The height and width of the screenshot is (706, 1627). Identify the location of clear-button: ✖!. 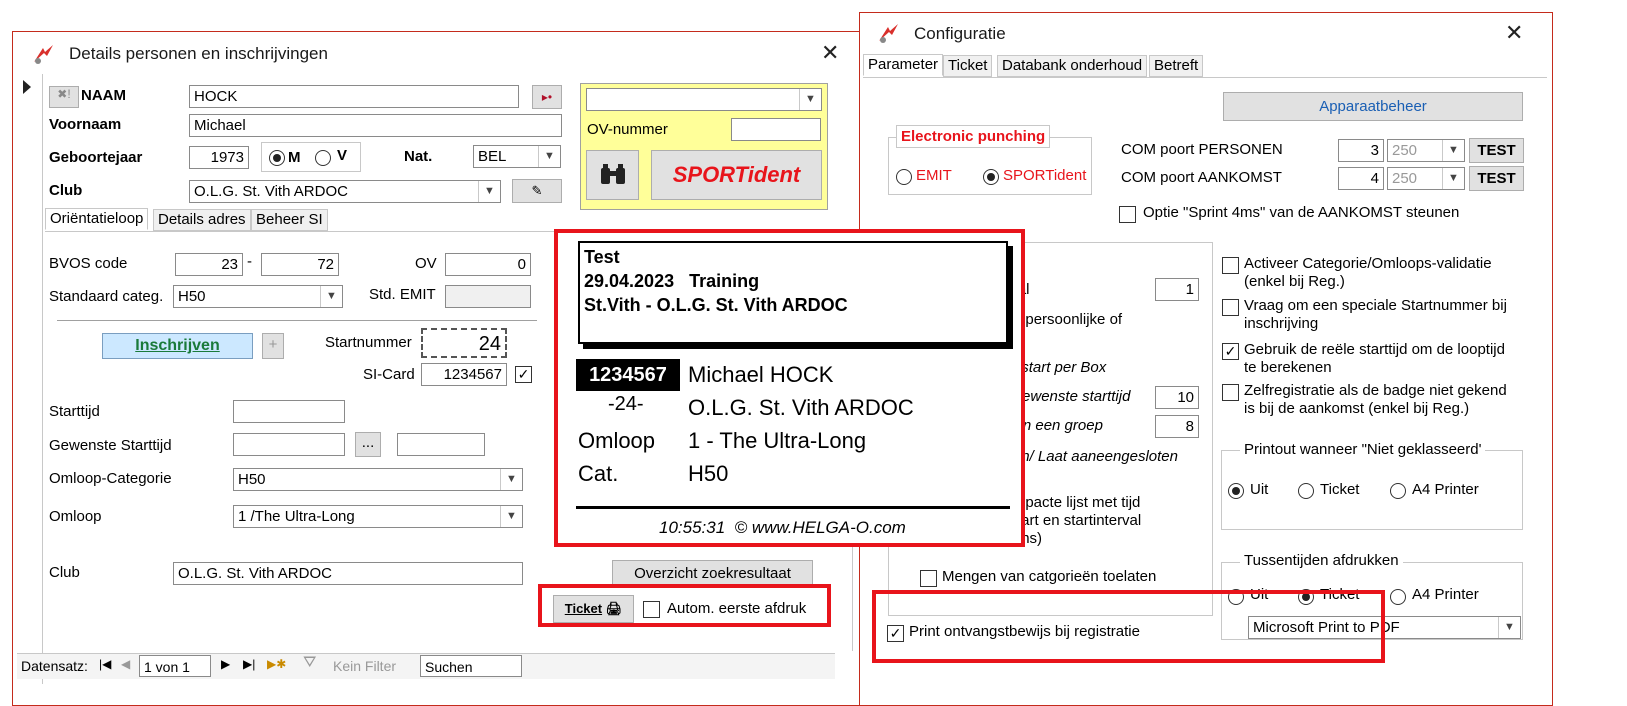
(64, 97).